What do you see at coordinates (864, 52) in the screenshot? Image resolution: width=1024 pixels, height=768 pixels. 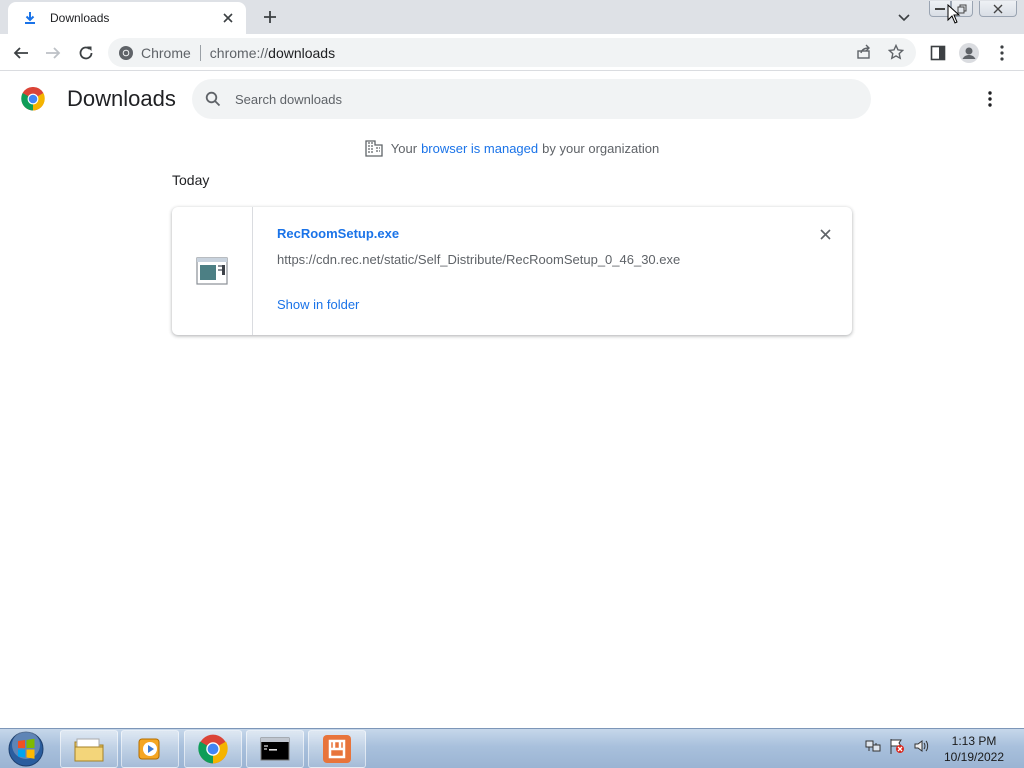 I see `share-icon` at bounding box center [864, 52].